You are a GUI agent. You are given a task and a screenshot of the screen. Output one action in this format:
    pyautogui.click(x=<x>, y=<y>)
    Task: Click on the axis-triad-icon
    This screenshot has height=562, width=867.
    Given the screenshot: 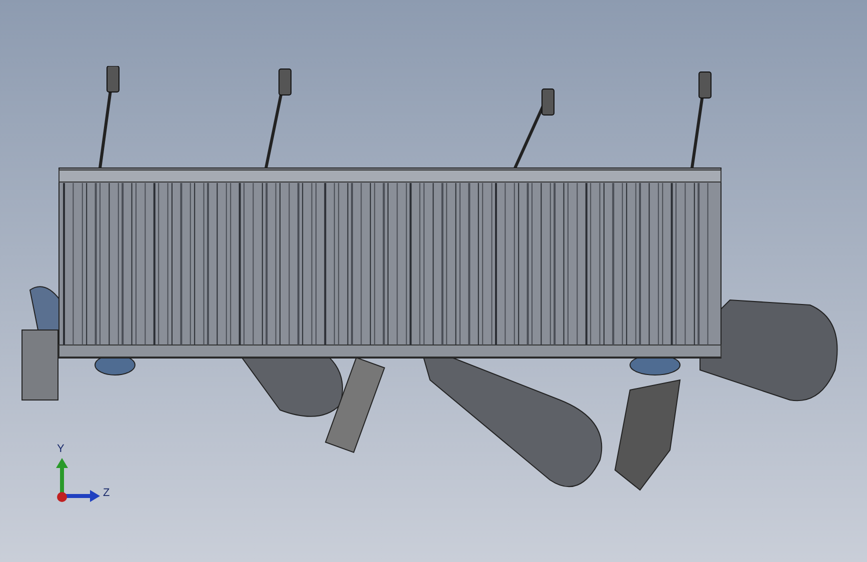 What is the action you would take?
    pyautogui.click(x=78, y=481)
    